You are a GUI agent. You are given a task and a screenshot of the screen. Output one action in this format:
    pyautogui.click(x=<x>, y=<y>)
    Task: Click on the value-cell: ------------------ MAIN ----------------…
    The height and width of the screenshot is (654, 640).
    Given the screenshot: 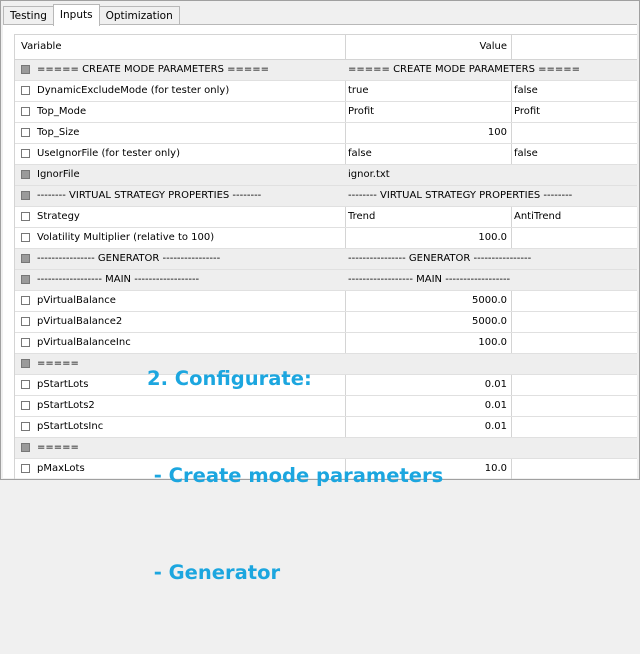 What is the action you would take?
    pyautogui.click(x=429, y=279)
    